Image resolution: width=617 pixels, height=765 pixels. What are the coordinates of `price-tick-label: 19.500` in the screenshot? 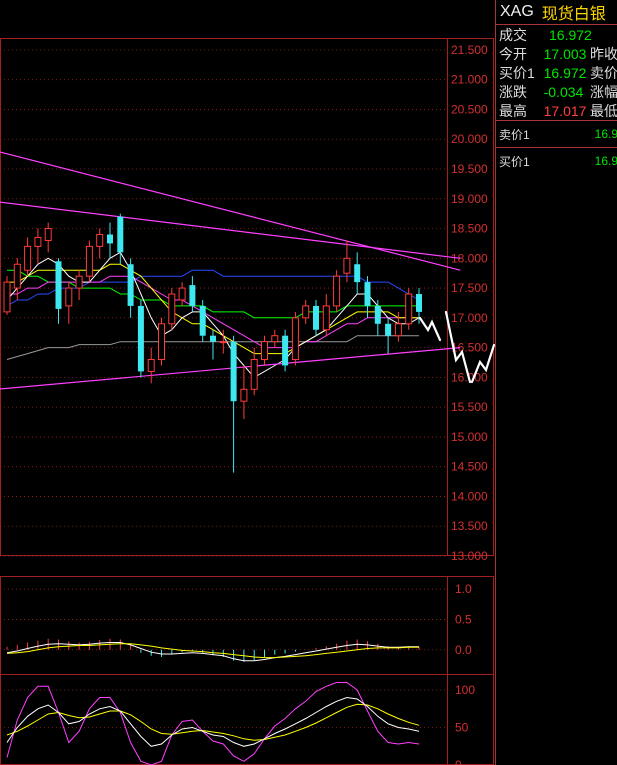 It's located at (469, 169).